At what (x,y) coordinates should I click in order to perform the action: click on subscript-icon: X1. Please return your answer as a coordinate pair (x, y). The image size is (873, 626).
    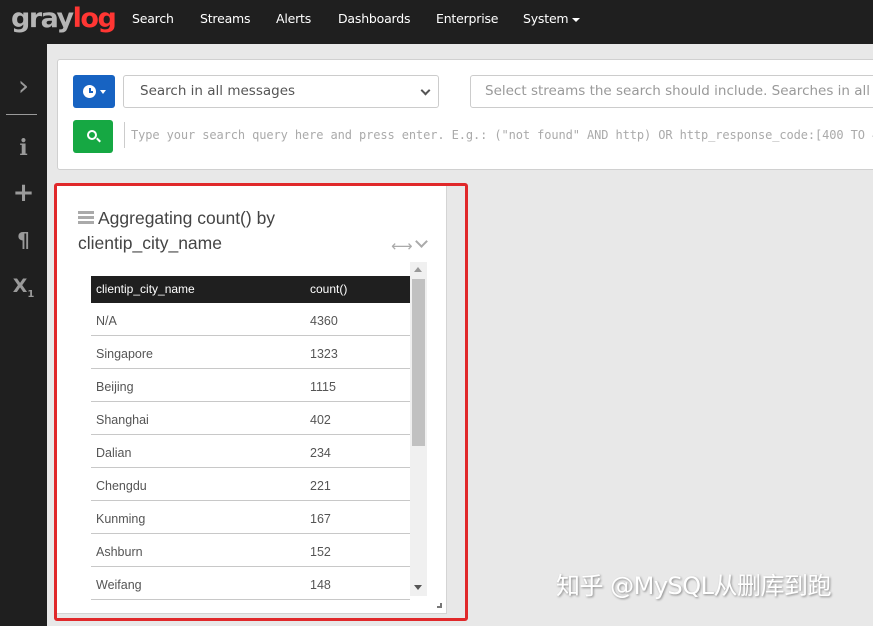
    Looking at the image, I should click on (23, 290).